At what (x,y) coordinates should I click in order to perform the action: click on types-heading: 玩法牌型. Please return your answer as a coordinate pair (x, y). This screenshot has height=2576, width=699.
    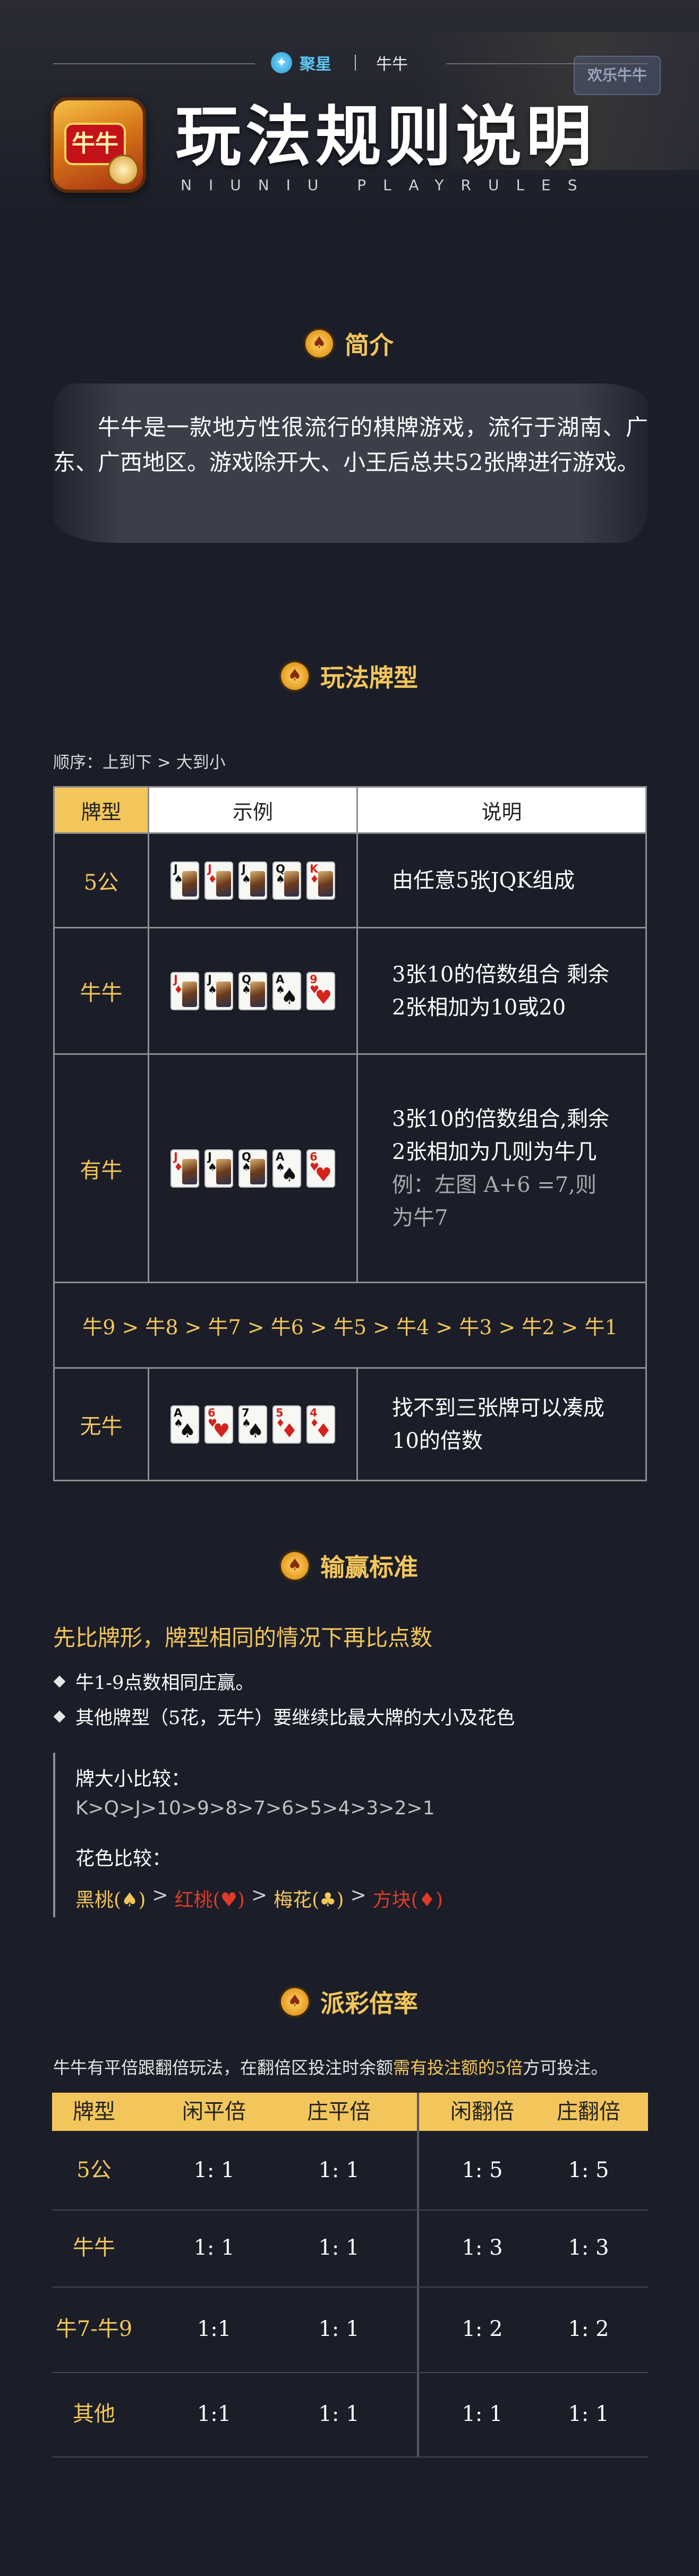
    Looking at the image, I should click on (349, 676).